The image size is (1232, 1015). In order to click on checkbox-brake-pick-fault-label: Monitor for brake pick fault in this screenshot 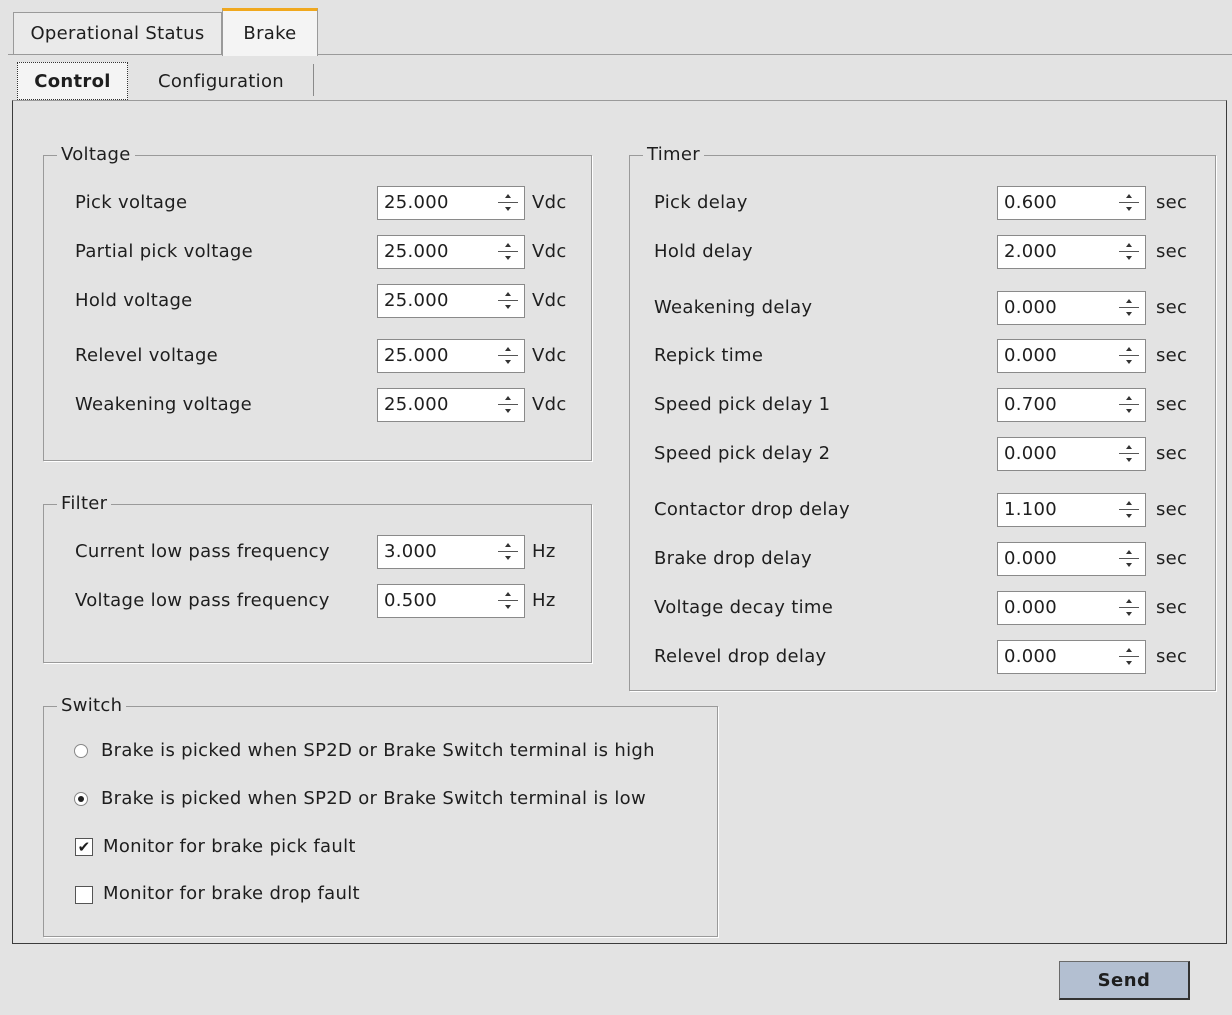, I will do `click(229, 847)`.